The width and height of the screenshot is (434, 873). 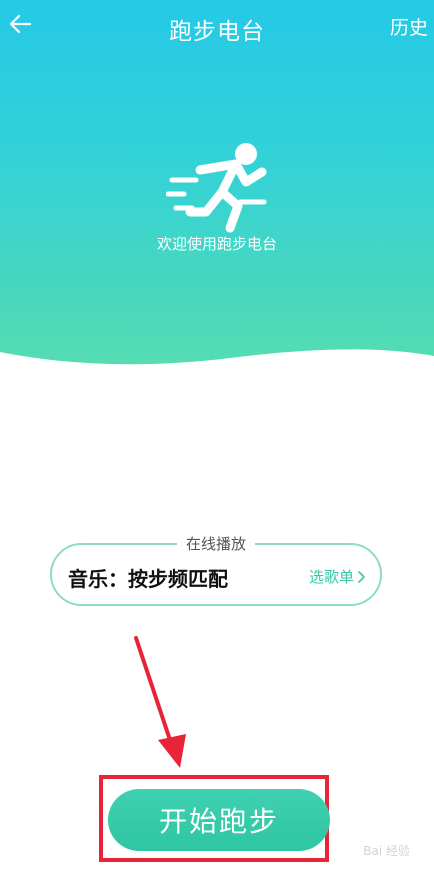 I want to click on history-button: 历史, so click(x=409, y=26).